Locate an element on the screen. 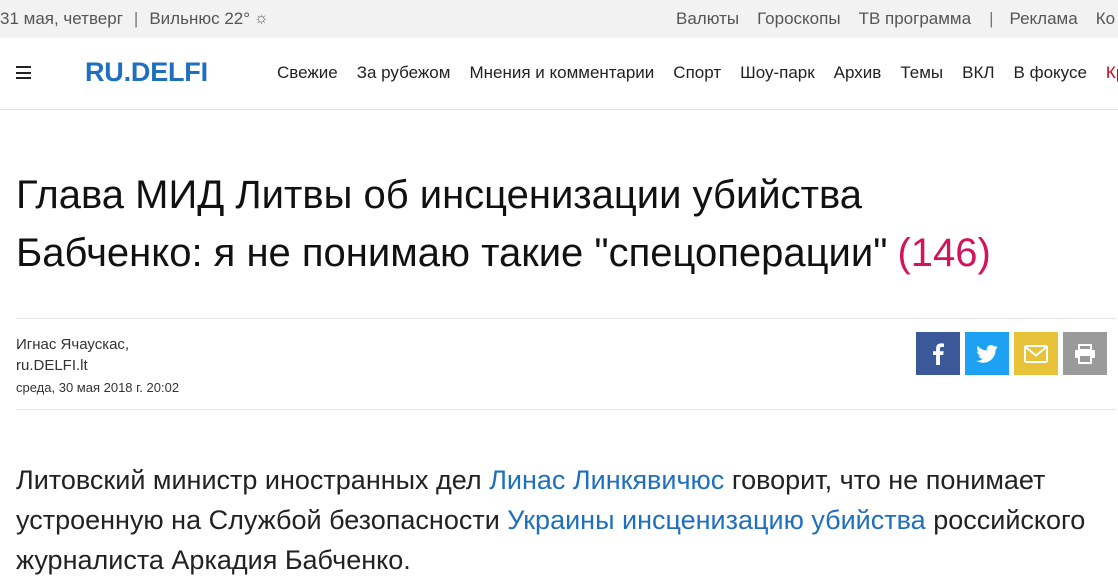 This screenshot has height=587, width=1118. nav-item-cut-off: Кры is located at coordinates (1112, 73).